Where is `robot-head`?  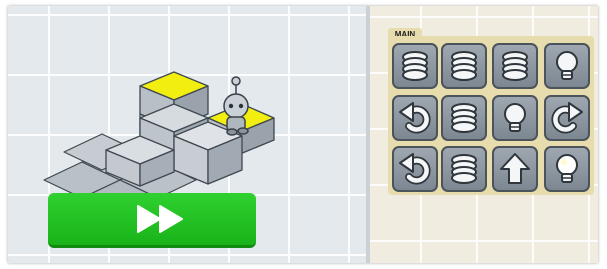 robot-head is located at coordinates (236, 106).